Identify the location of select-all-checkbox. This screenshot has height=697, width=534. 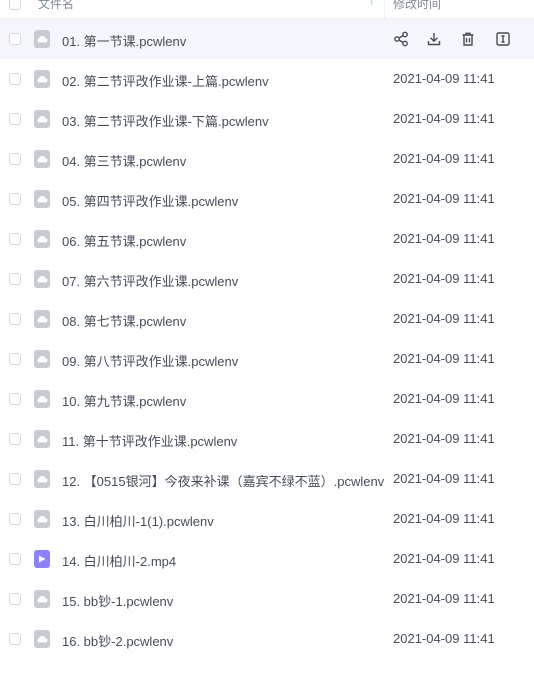
(15, 5).